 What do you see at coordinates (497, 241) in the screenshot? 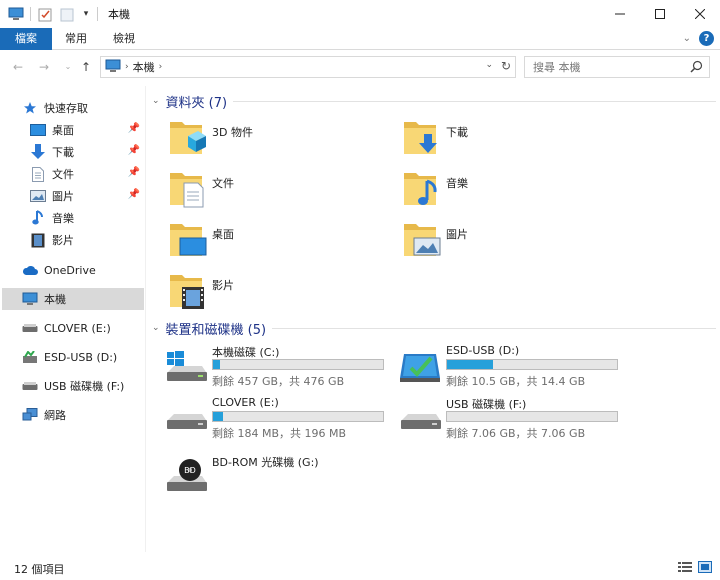
I see `folder-item-pictures: 圖片` at bounding box center [497, 241].